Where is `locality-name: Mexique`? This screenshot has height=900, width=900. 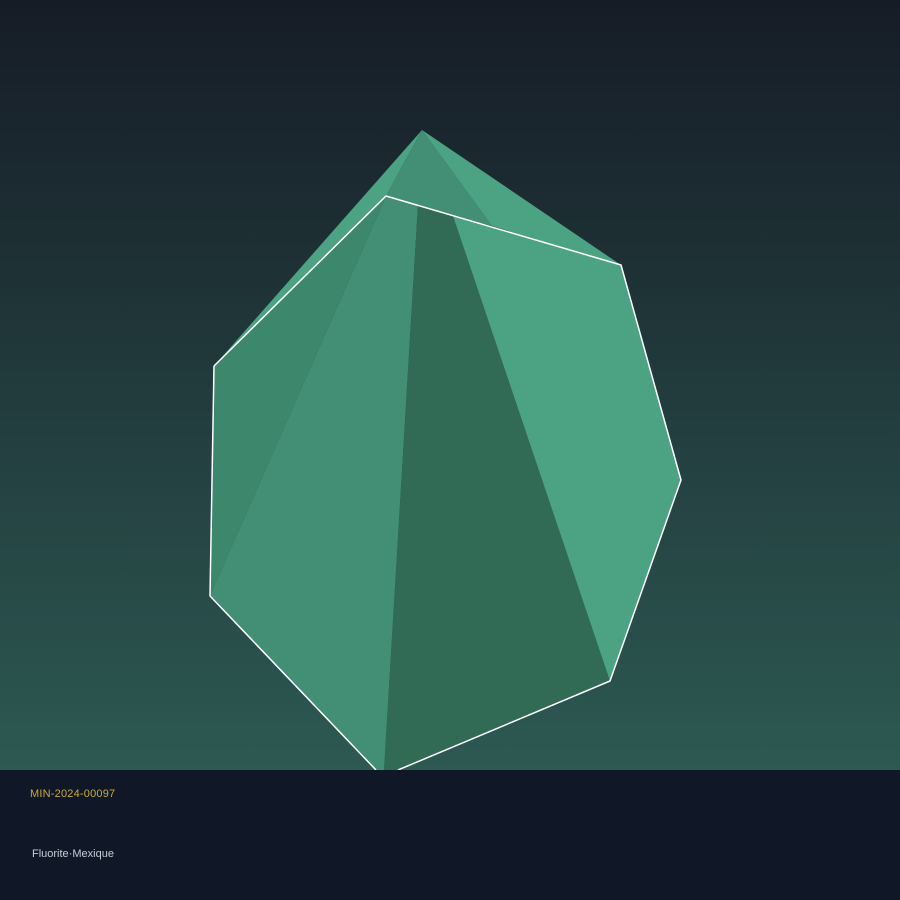 locality-name: Mexique is located at coordinates (93, 854).